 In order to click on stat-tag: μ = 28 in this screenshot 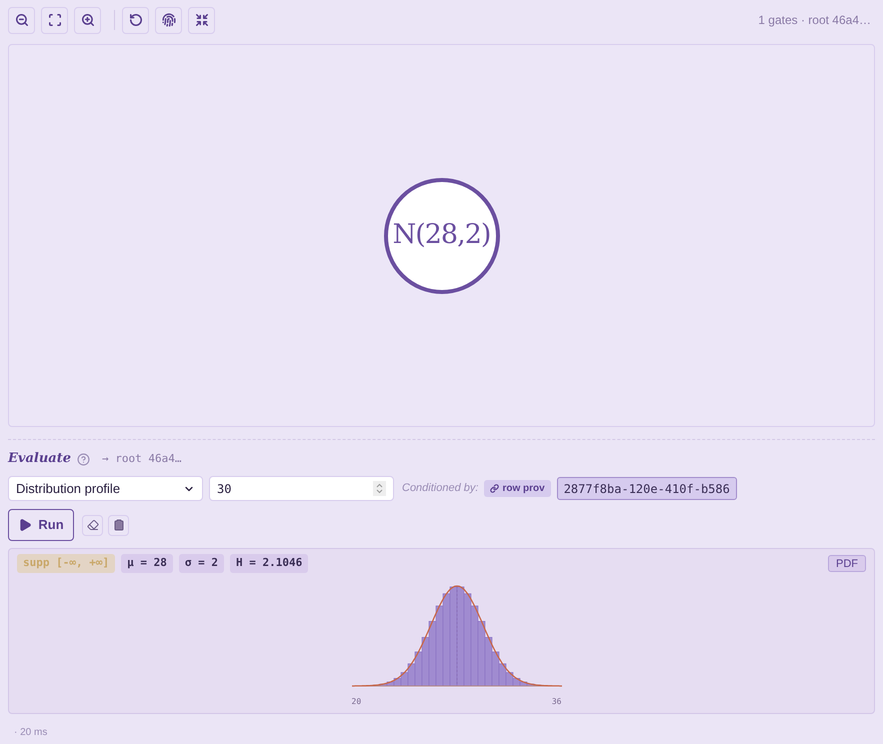, I will do `click(147, 563)`.